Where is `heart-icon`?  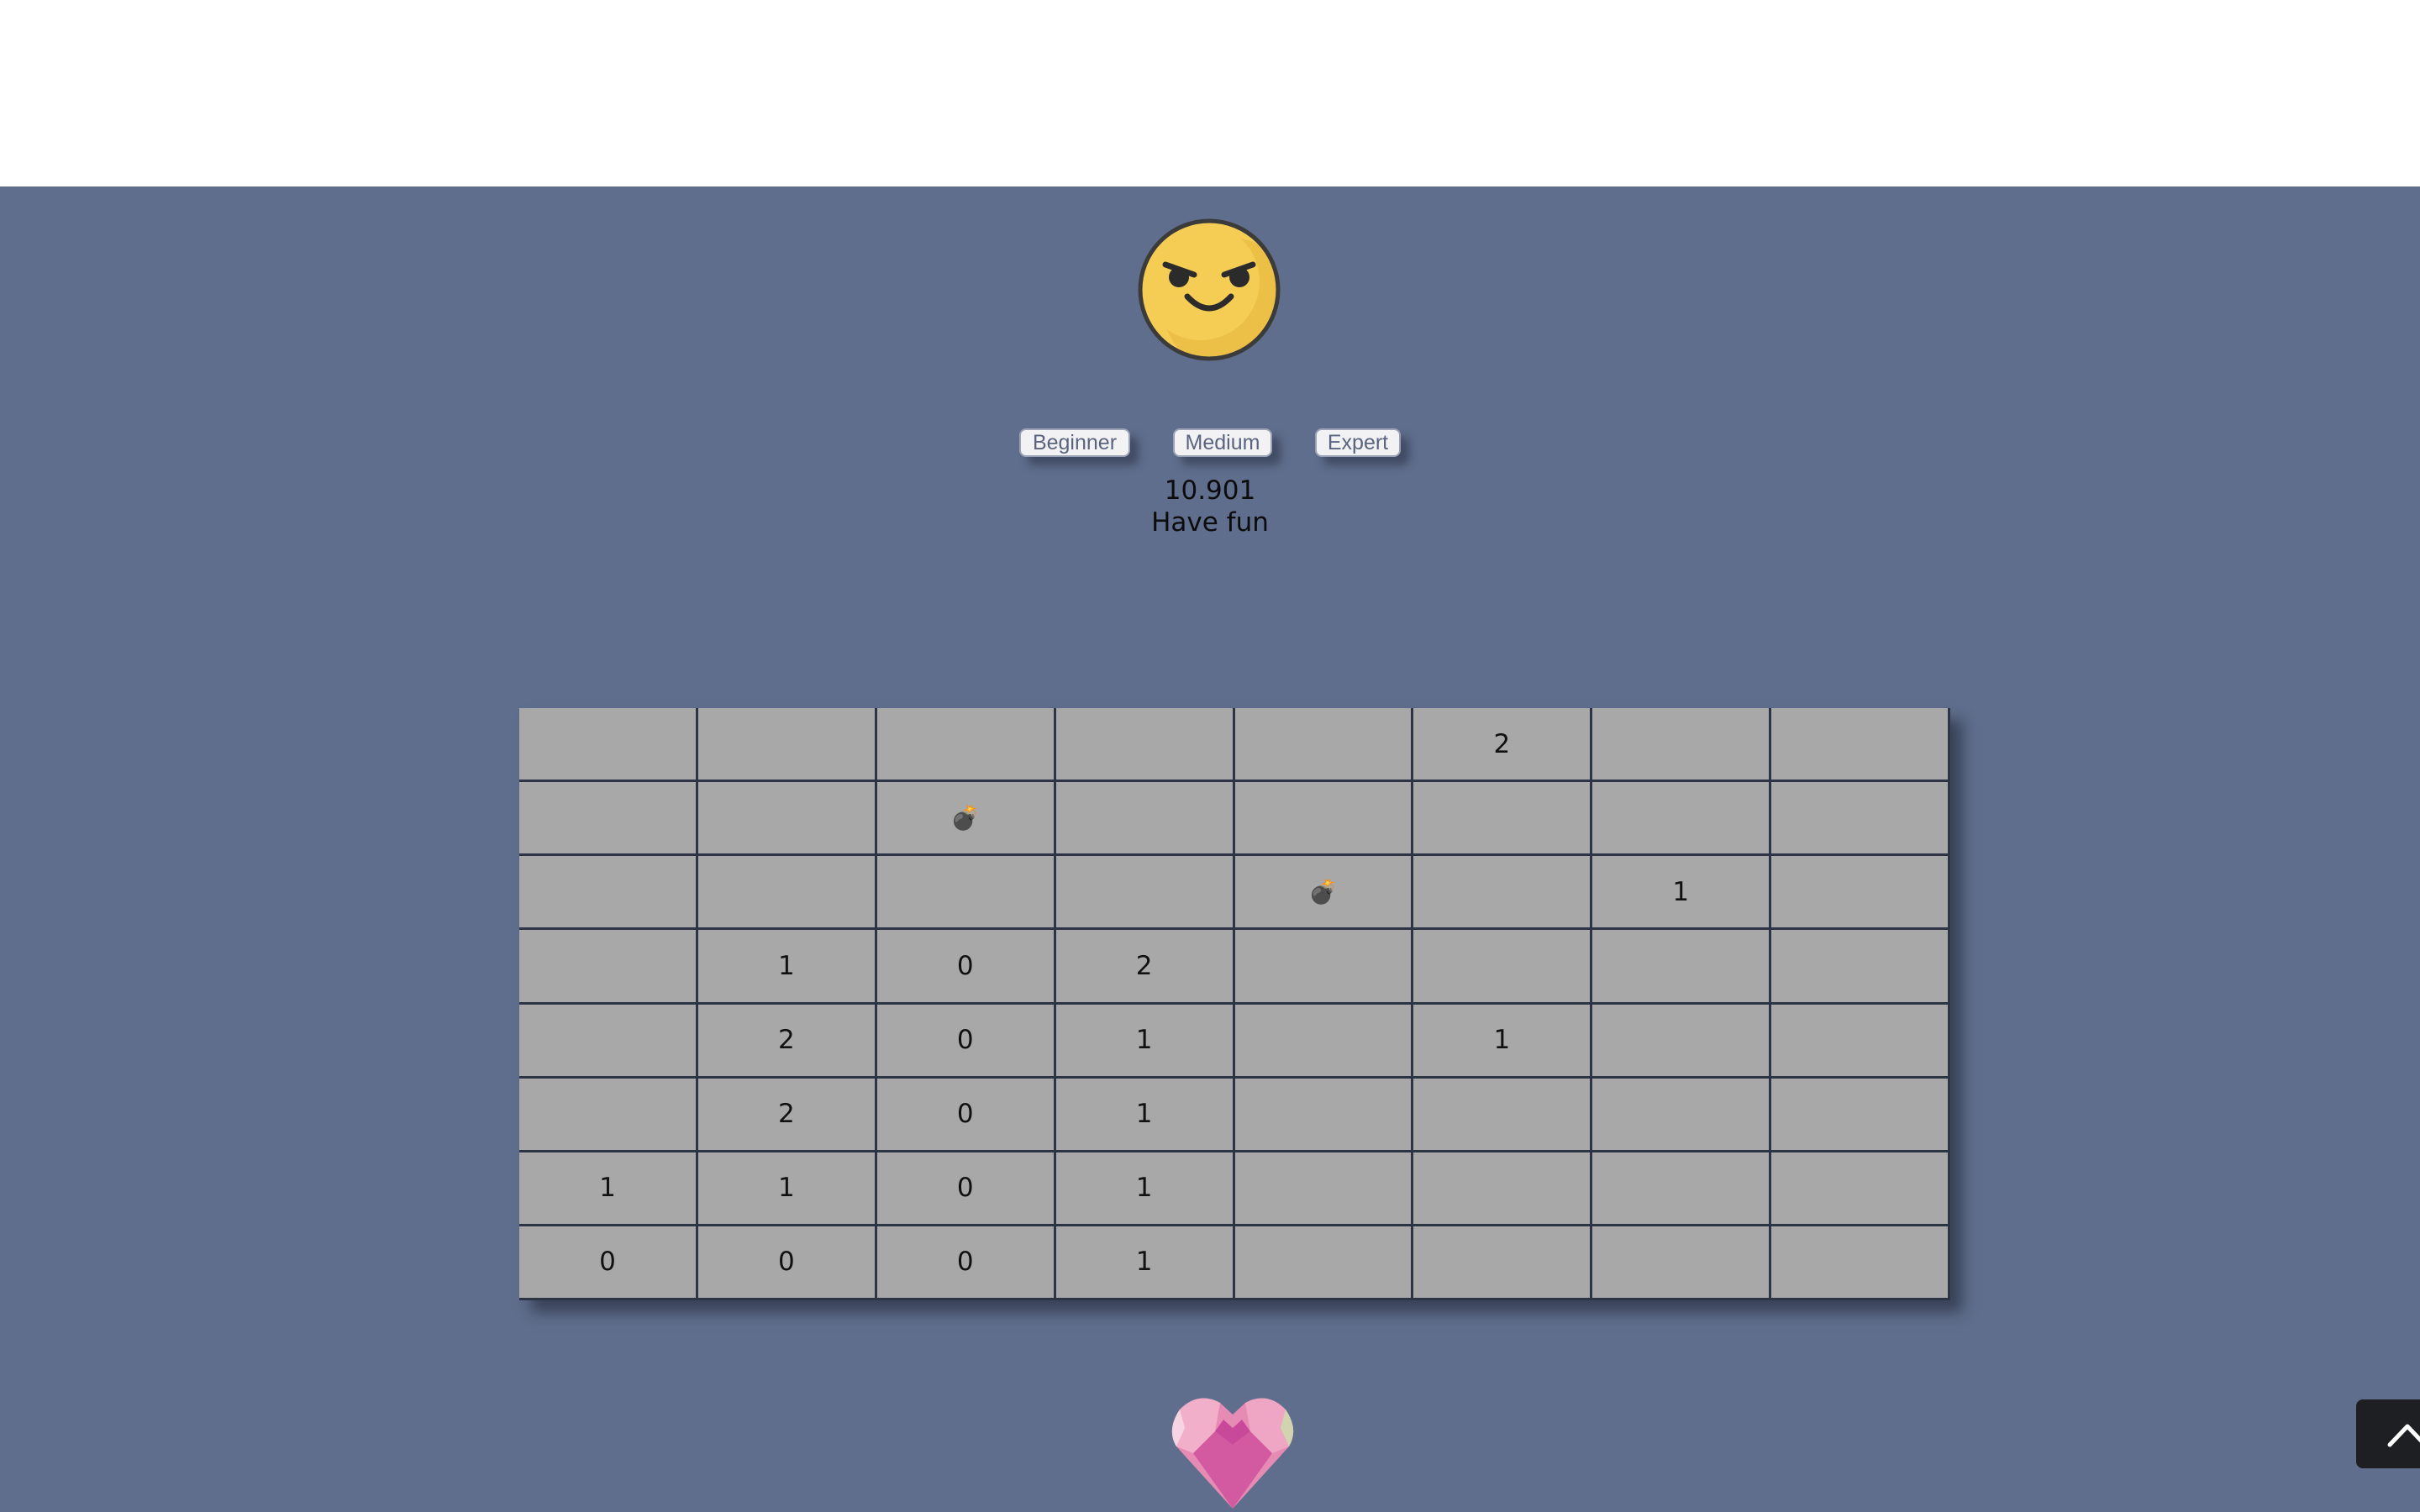 heart-icon is located at coordinates (1233, 1453).